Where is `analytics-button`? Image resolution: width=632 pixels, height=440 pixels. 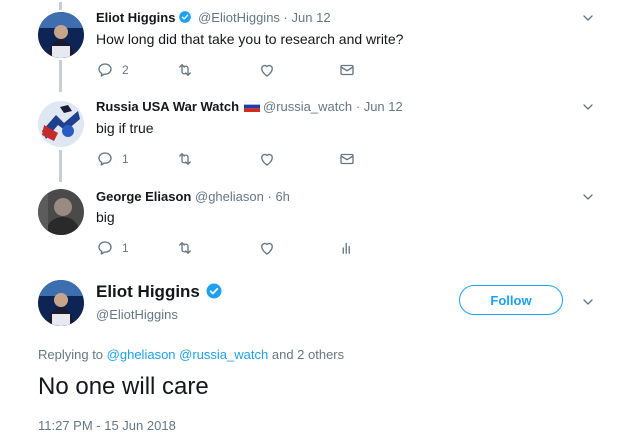 analytics-button is located at coordinates (347, 248).